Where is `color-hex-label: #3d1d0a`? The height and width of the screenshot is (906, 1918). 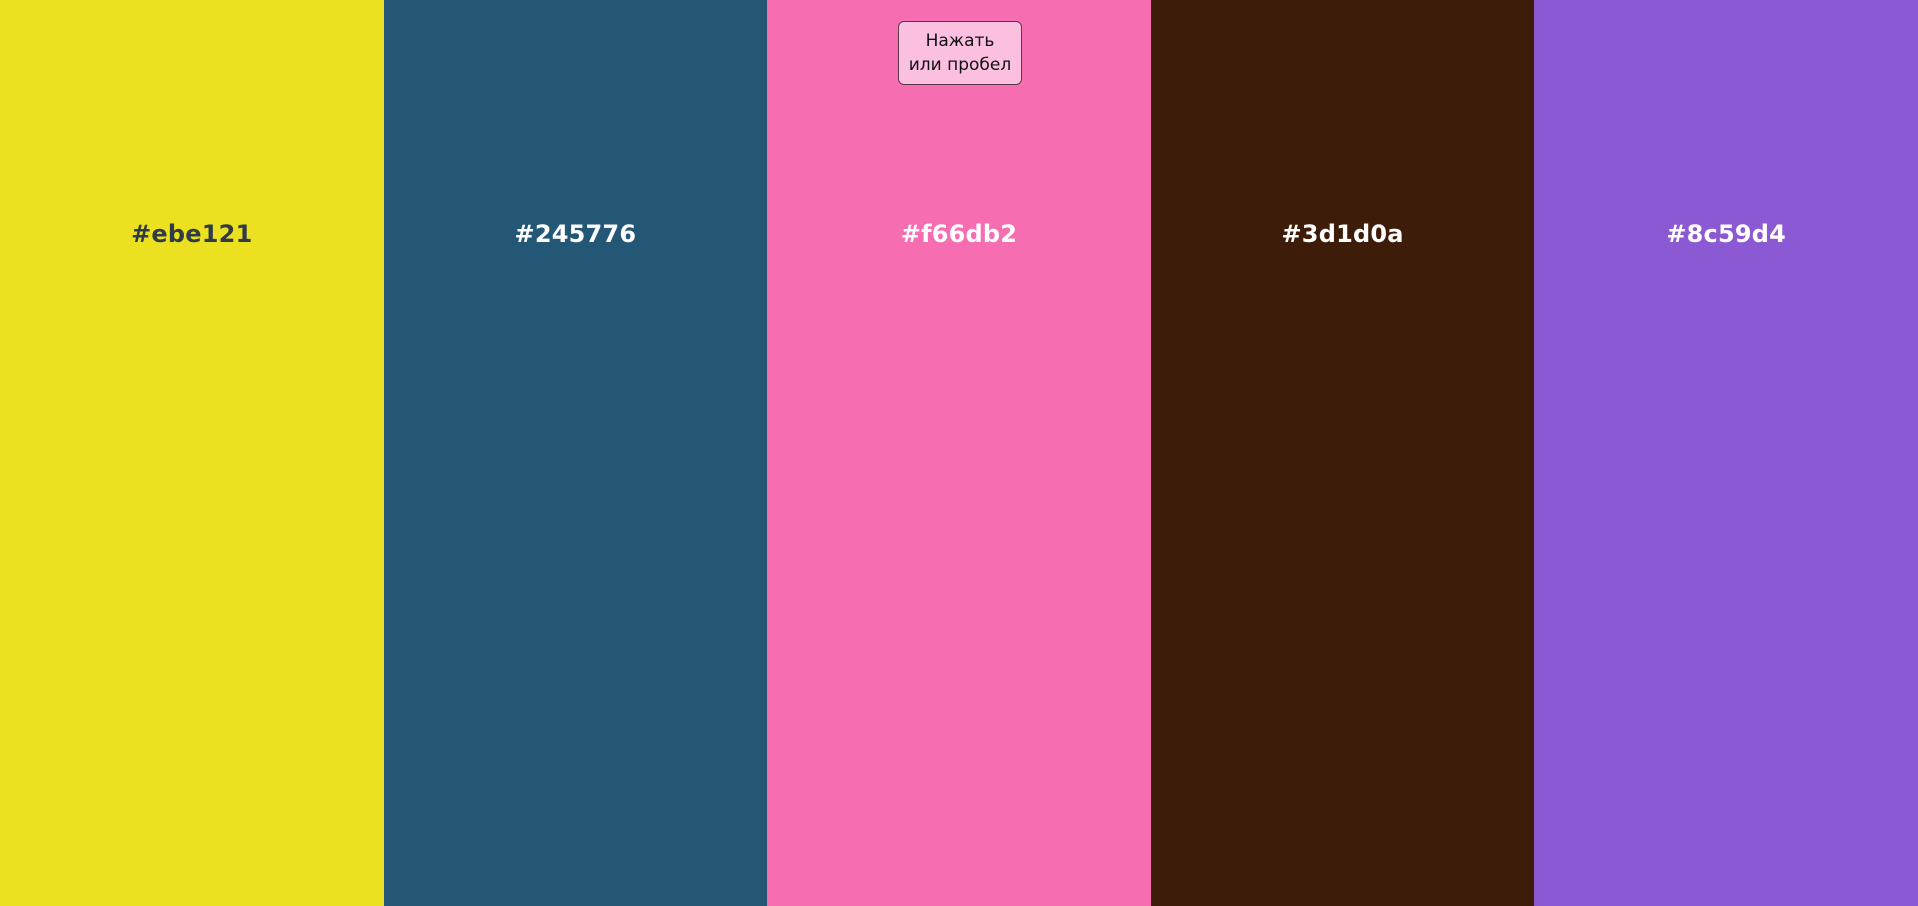
color-hex-label: #3d1d0a is located at coordinates (1343, 234).